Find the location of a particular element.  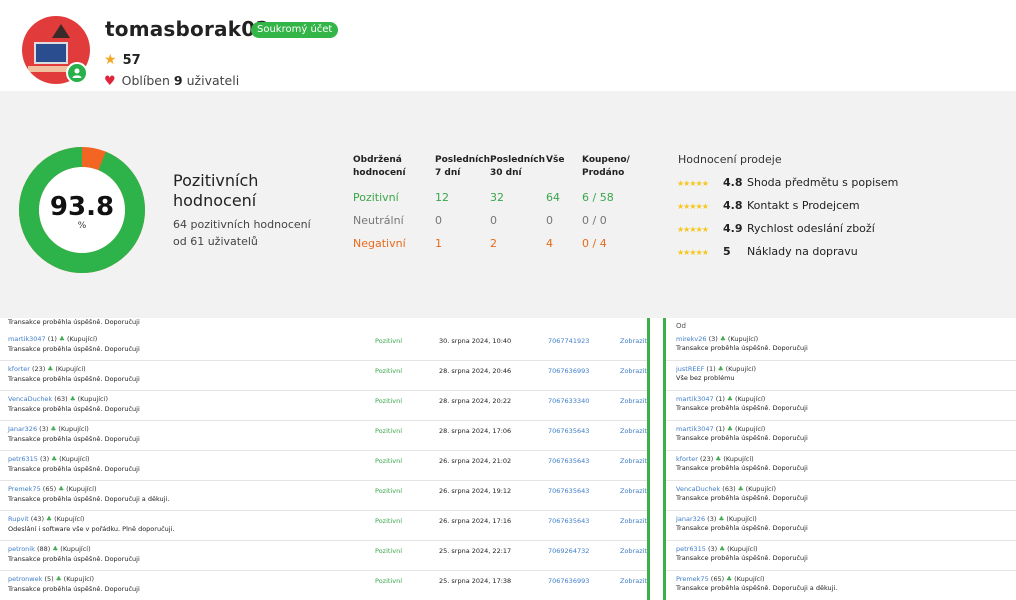

arrow-graphic is located at coordinates (61, 31).